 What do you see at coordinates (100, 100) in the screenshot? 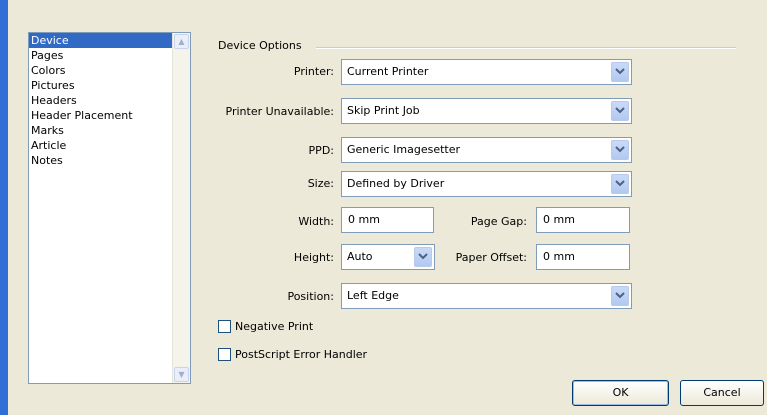
I see `list-item-headers: Headers` at bounding box center [100, 100].